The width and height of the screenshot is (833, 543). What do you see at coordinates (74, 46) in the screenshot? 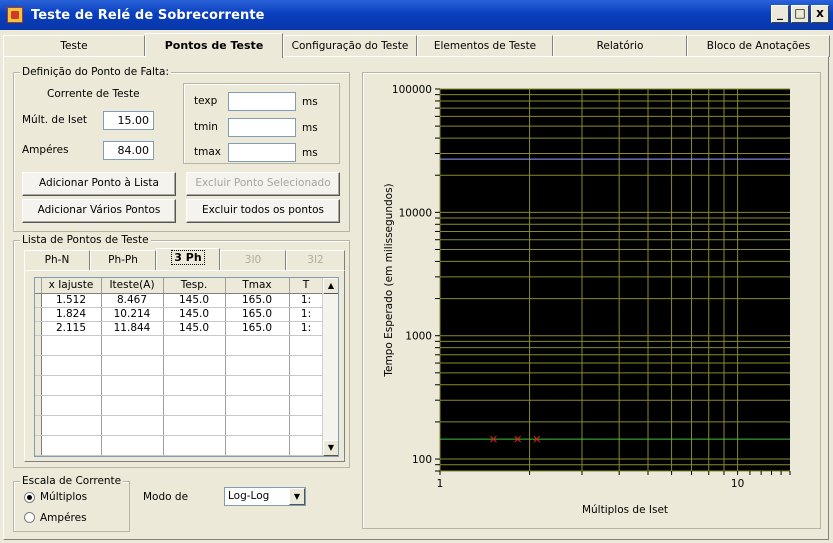
I see `tab-teste: Teste` at bounding box center [74, 46].